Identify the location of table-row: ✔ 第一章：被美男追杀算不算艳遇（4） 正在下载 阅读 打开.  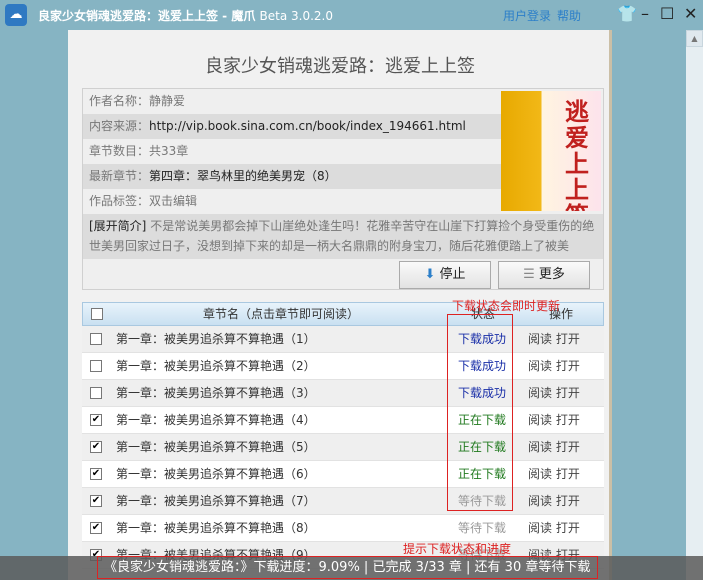
(343, 420).